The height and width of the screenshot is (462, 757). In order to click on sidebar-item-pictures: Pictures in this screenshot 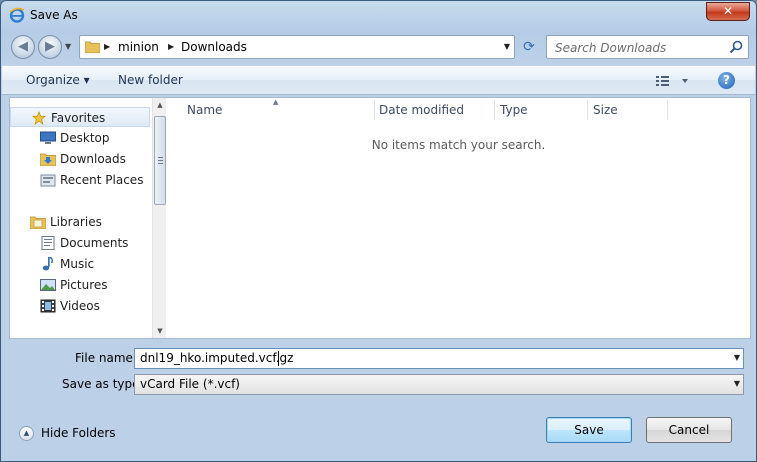, I will do `click(80, 285)`.